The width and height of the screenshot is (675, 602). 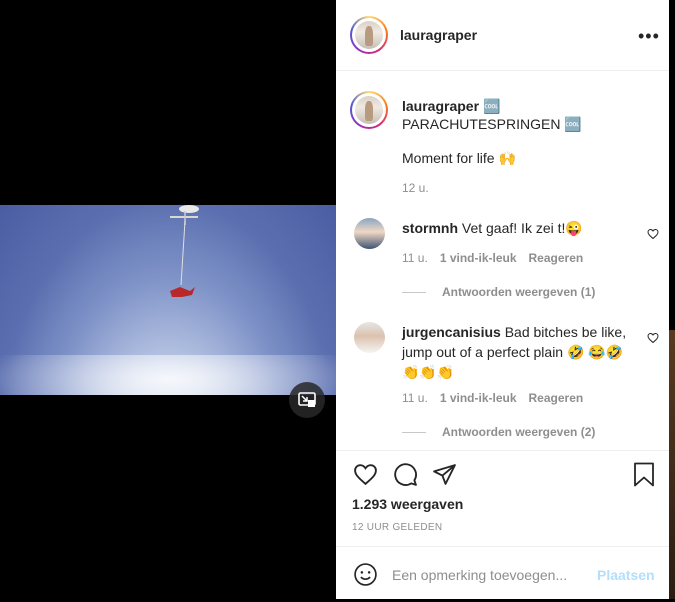 What do you see at coordinates (369, 35) in the screenshot?
I see `author-avatar` at bounding box center [369, 35].